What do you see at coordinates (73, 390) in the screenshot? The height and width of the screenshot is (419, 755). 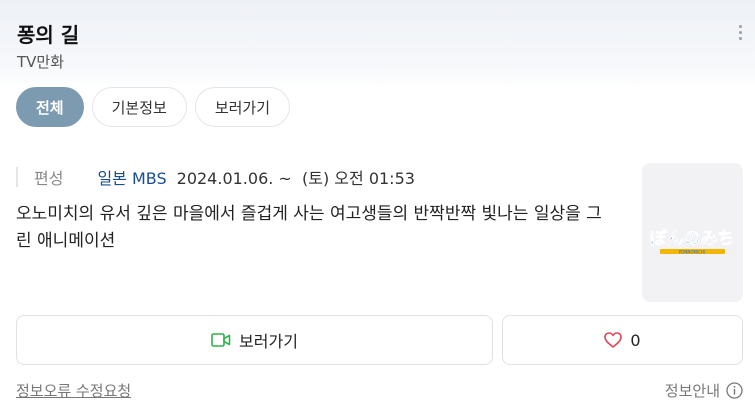 I see `report-error-link: 정보오류 수정요청` at bounding box center [73, 390].